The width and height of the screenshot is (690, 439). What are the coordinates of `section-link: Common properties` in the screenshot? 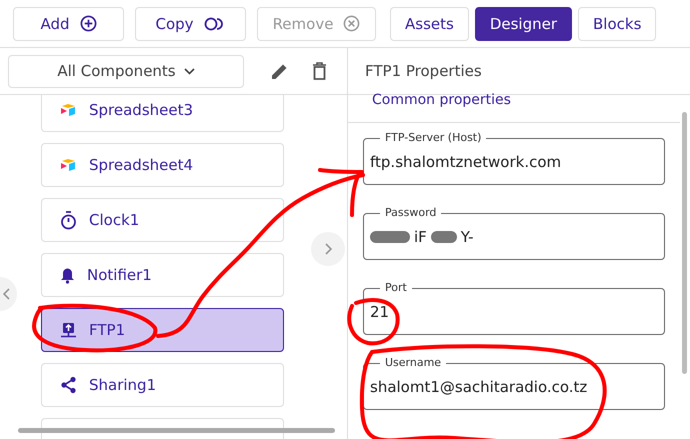 It's located at (441, 100).